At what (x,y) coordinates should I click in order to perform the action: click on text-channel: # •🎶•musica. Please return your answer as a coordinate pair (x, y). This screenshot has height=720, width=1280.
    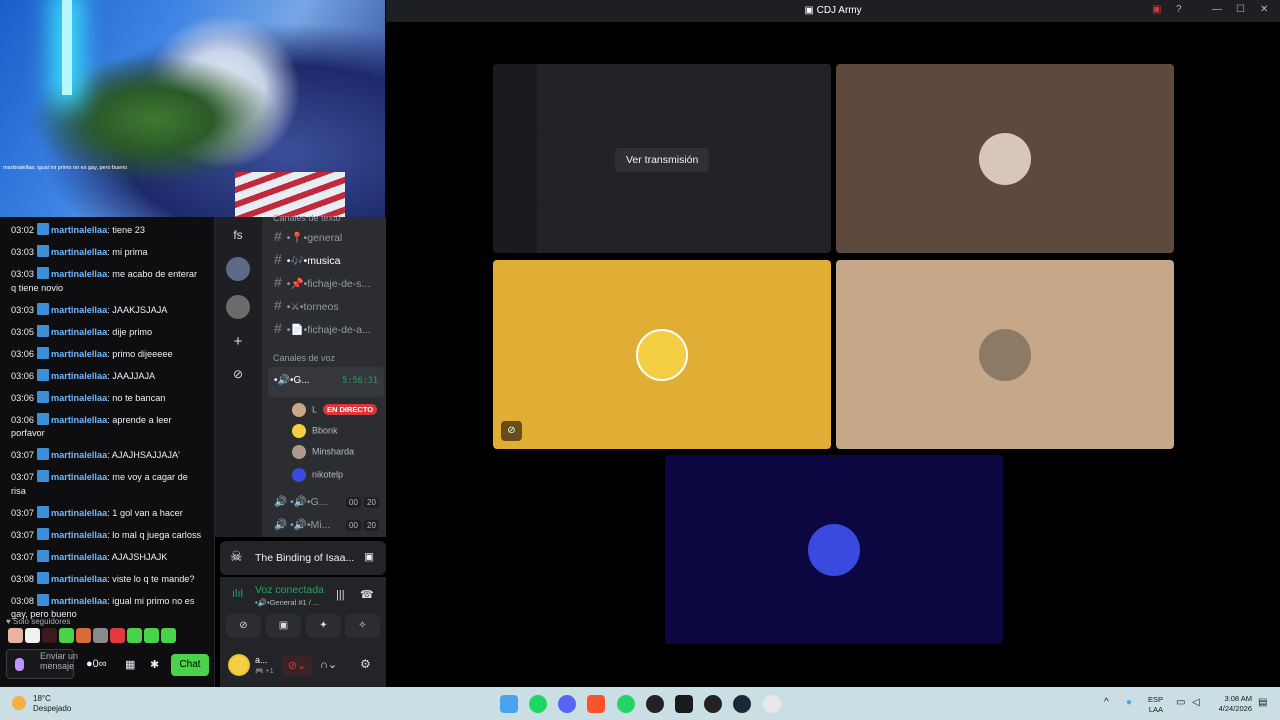
    Looking at the image, I should click on (307, 259).